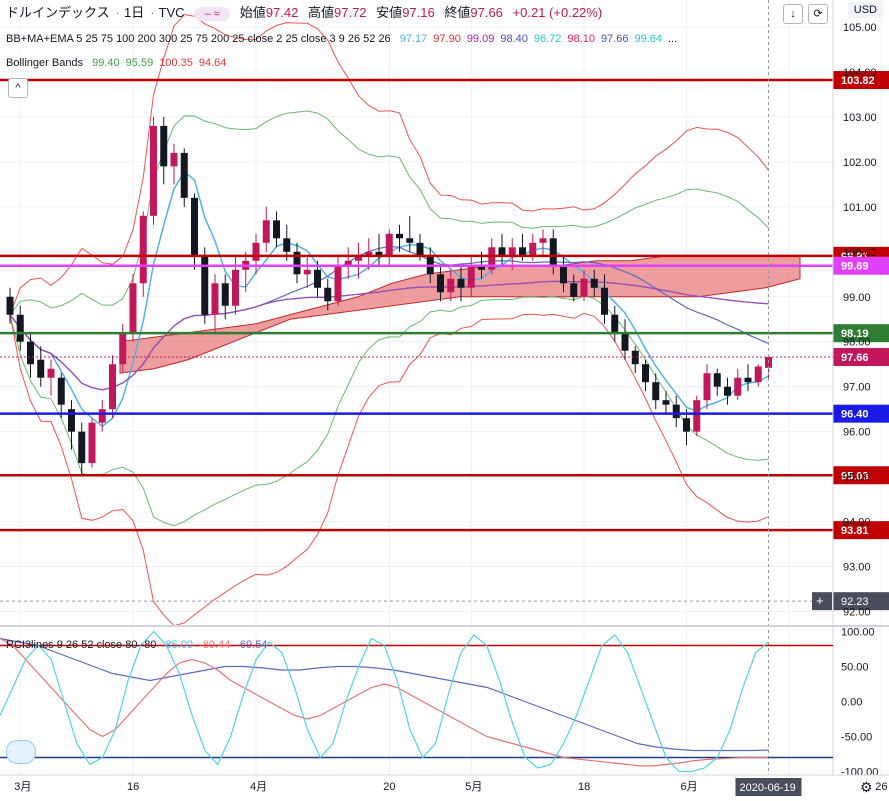 The image size is (889, 801). What do you see at coordinates (860, 73) in the screenshot?
I see `price-axis-tick: 104.00` at bounding box center [860, 73].